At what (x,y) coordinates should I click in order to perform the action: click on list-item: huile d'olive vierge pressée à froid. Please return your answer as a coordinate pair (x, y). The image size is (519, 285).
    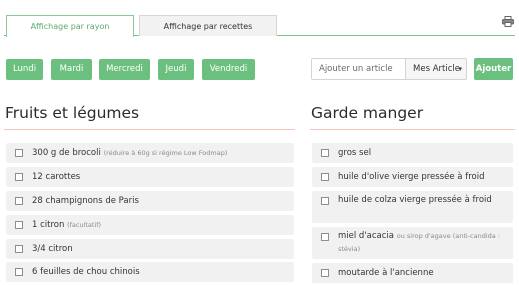
    Looking at the image, I should click on (412, 177).